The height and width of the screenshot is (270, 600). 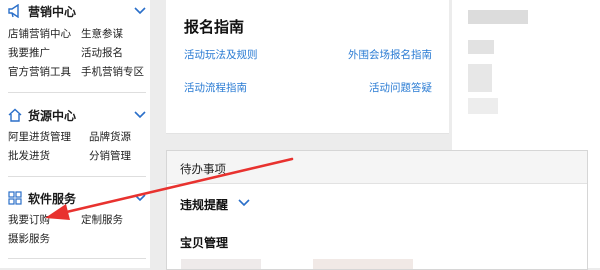 What do you see at coordinates (110, 156) in the screenshot?
I see `sidebar-item-distribution: 分销管理` at bounding box center [110, 156].